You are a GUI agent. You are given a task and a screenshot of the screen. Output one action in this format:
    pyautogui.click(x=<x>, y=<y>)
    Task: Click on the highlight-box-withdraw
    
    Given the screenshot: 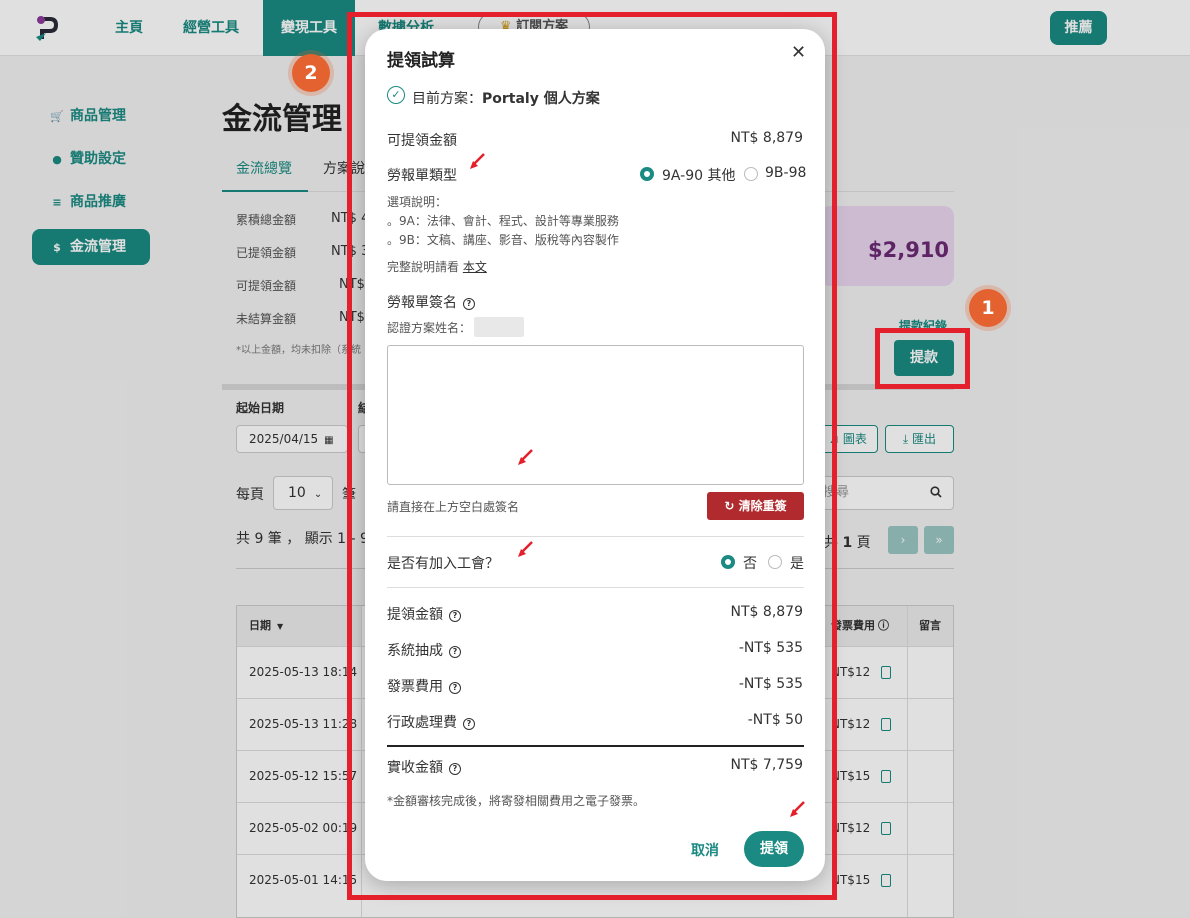 What is the action you would take?
    pyautogui.click(x=922, y=358)
    